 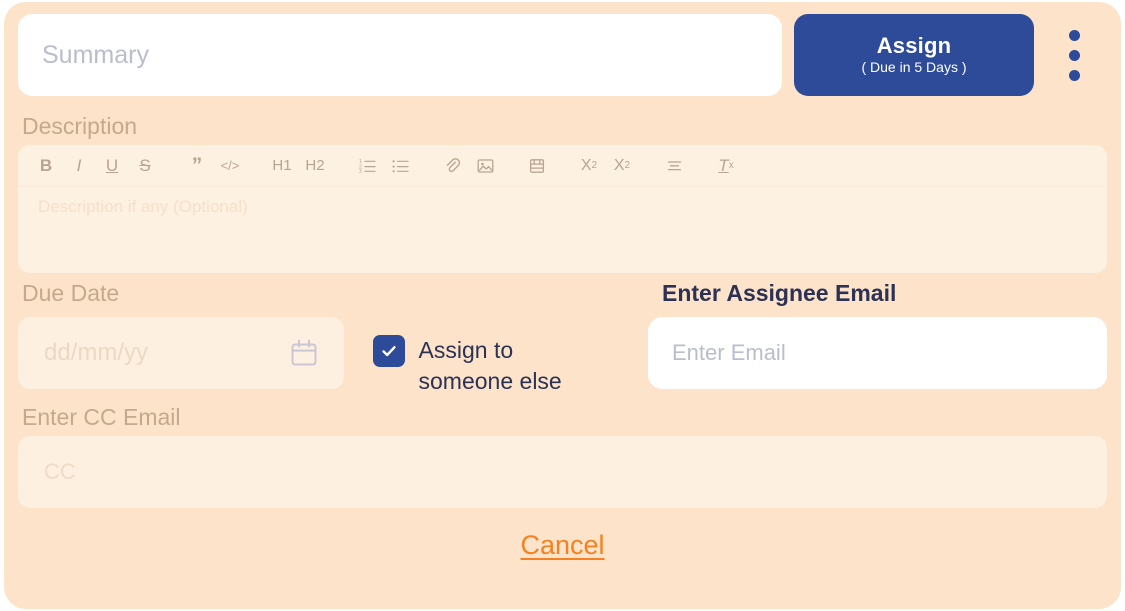 I want to click on image-icon, so click(x=485, y=166).